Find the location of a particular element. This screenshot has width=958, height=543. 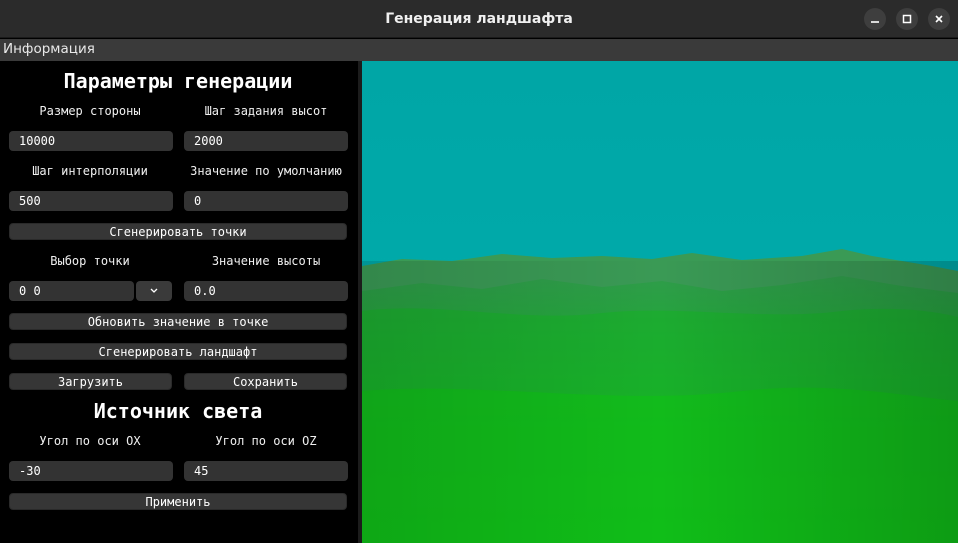

angle-ox-input: -30 is located at coordinates (91, 471).